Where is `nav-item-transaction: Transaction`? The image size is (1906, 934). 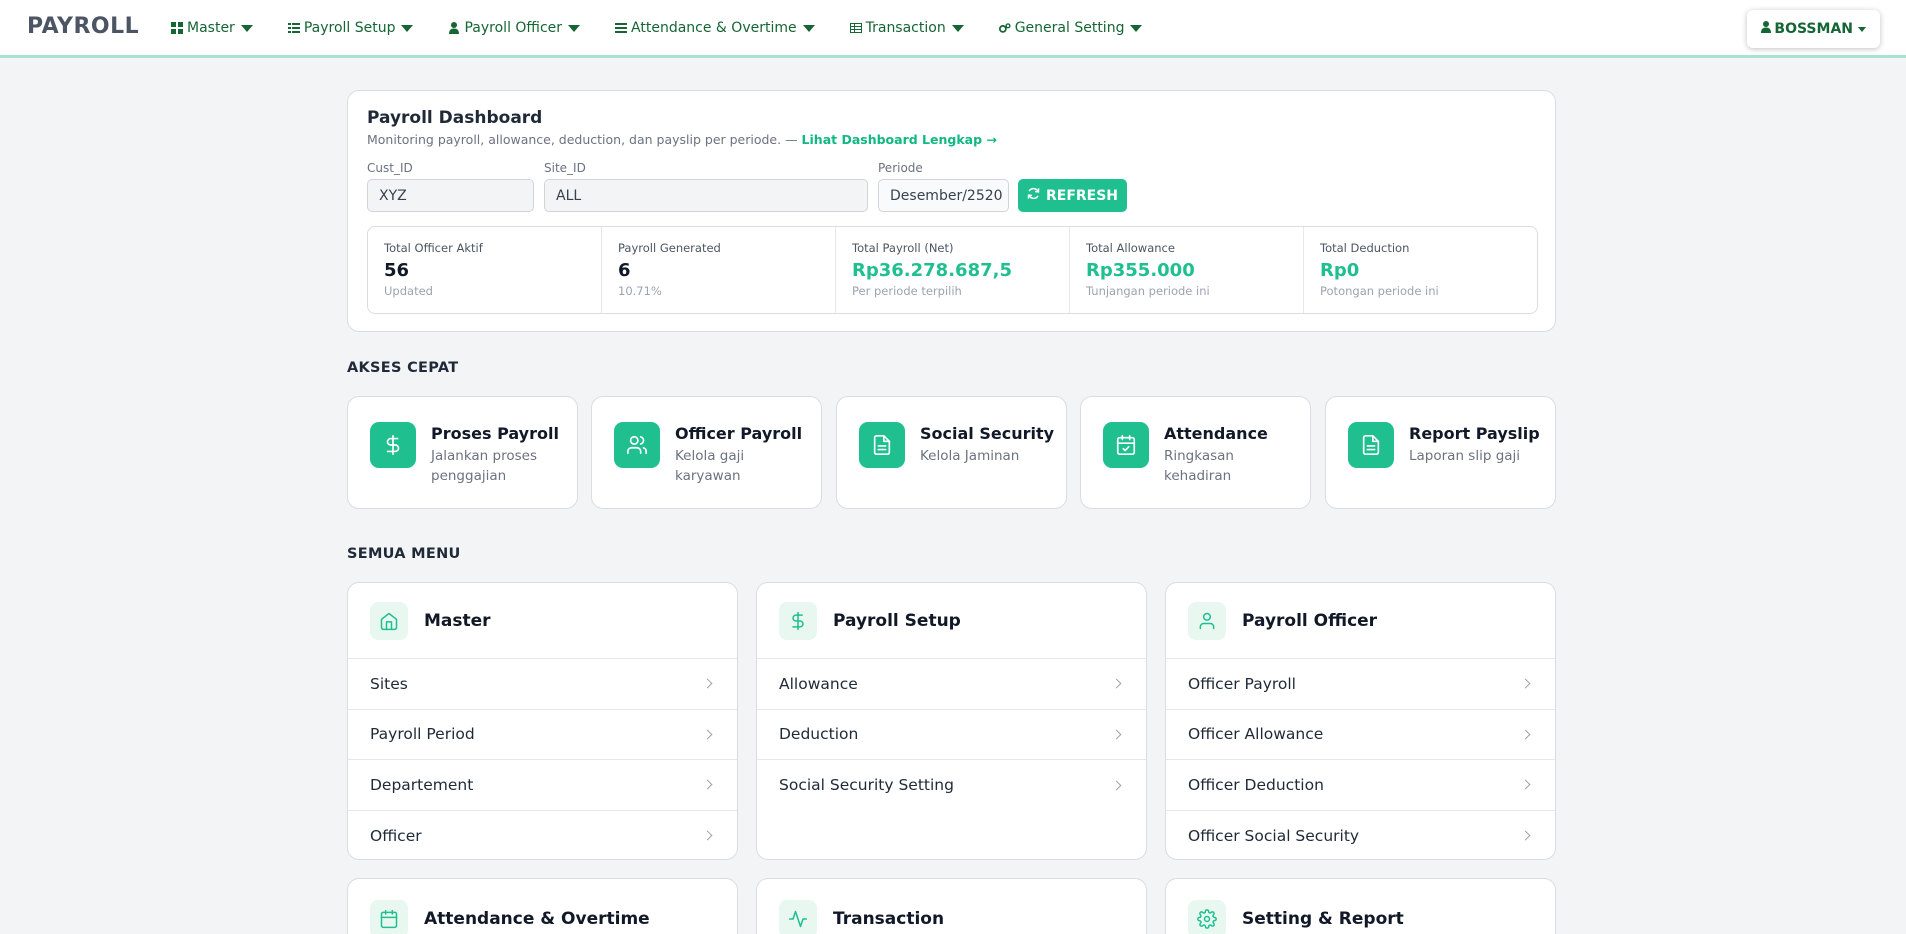 nav-item-transaction: Transaction is located at coordinates (906, 28).